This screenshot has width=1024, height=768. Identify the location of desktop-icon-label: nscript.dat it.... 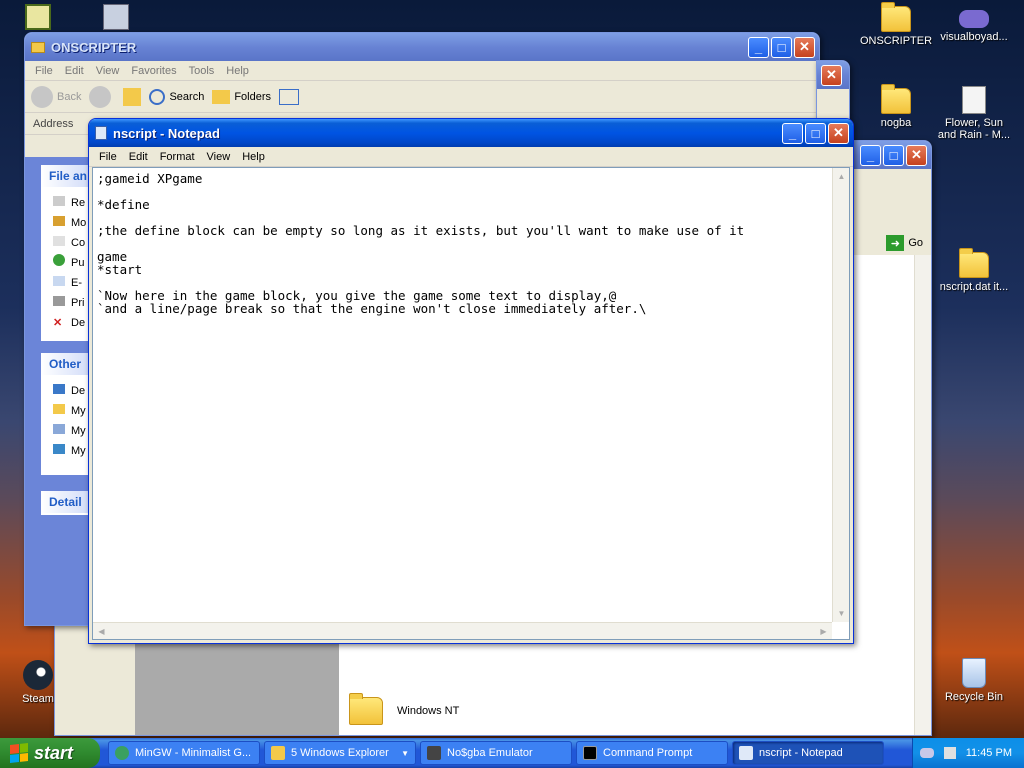
(974, 287).